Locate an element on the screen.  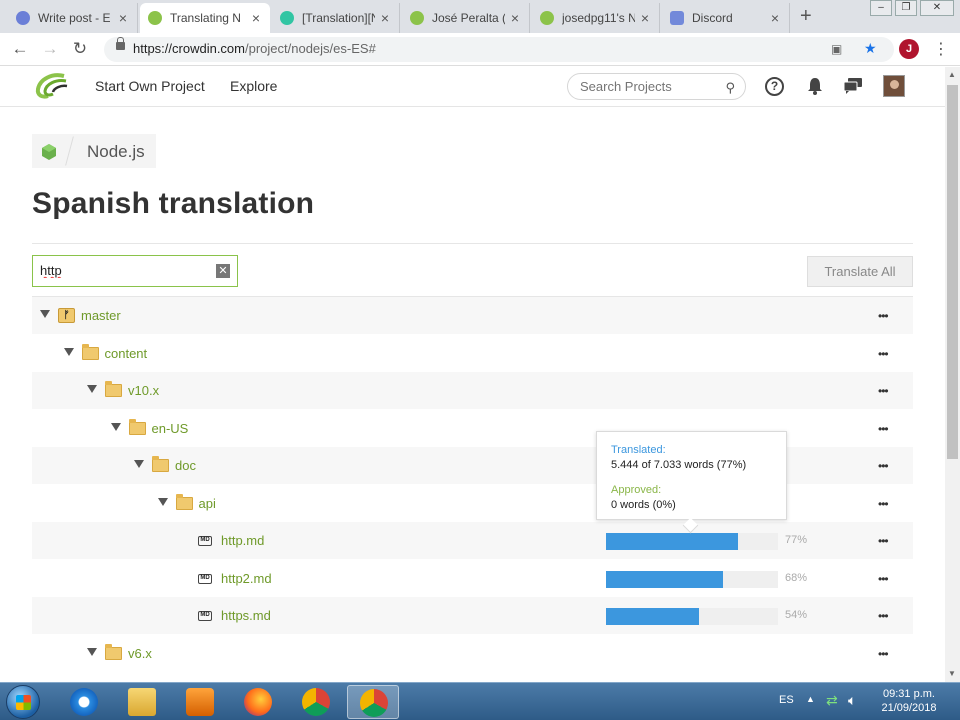
forward-arrow-icon: → is located at coordinates (50, 49).